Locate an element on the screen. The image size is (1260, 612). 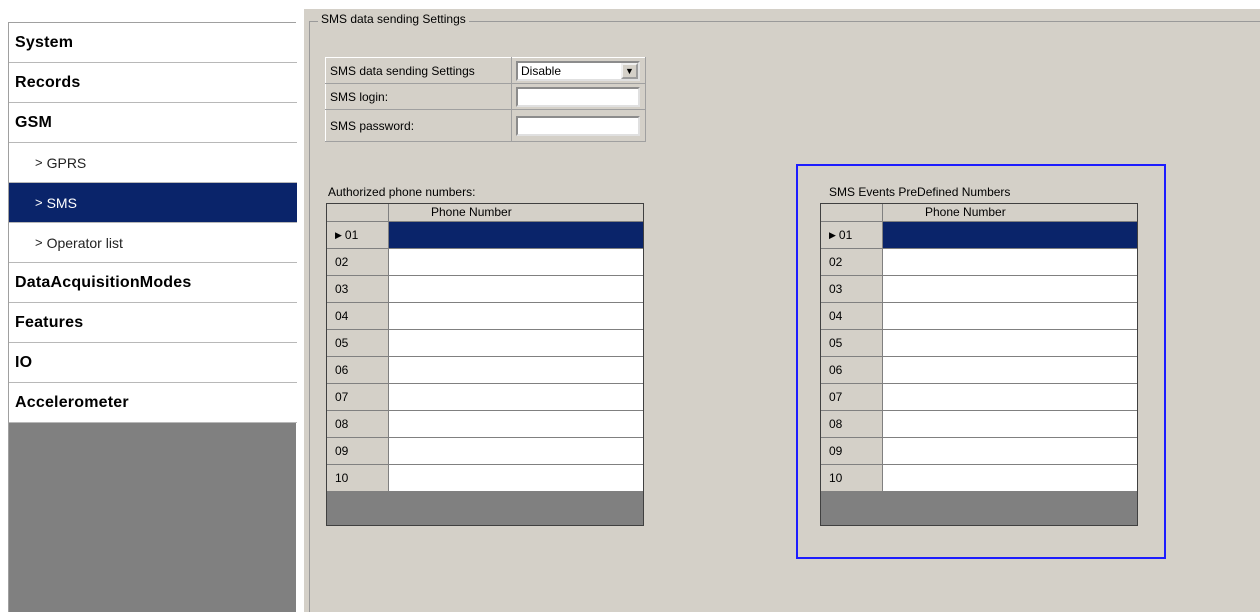
authorized-numbers-label: Authorized phone numbers: is located at coordinates (402, 192).